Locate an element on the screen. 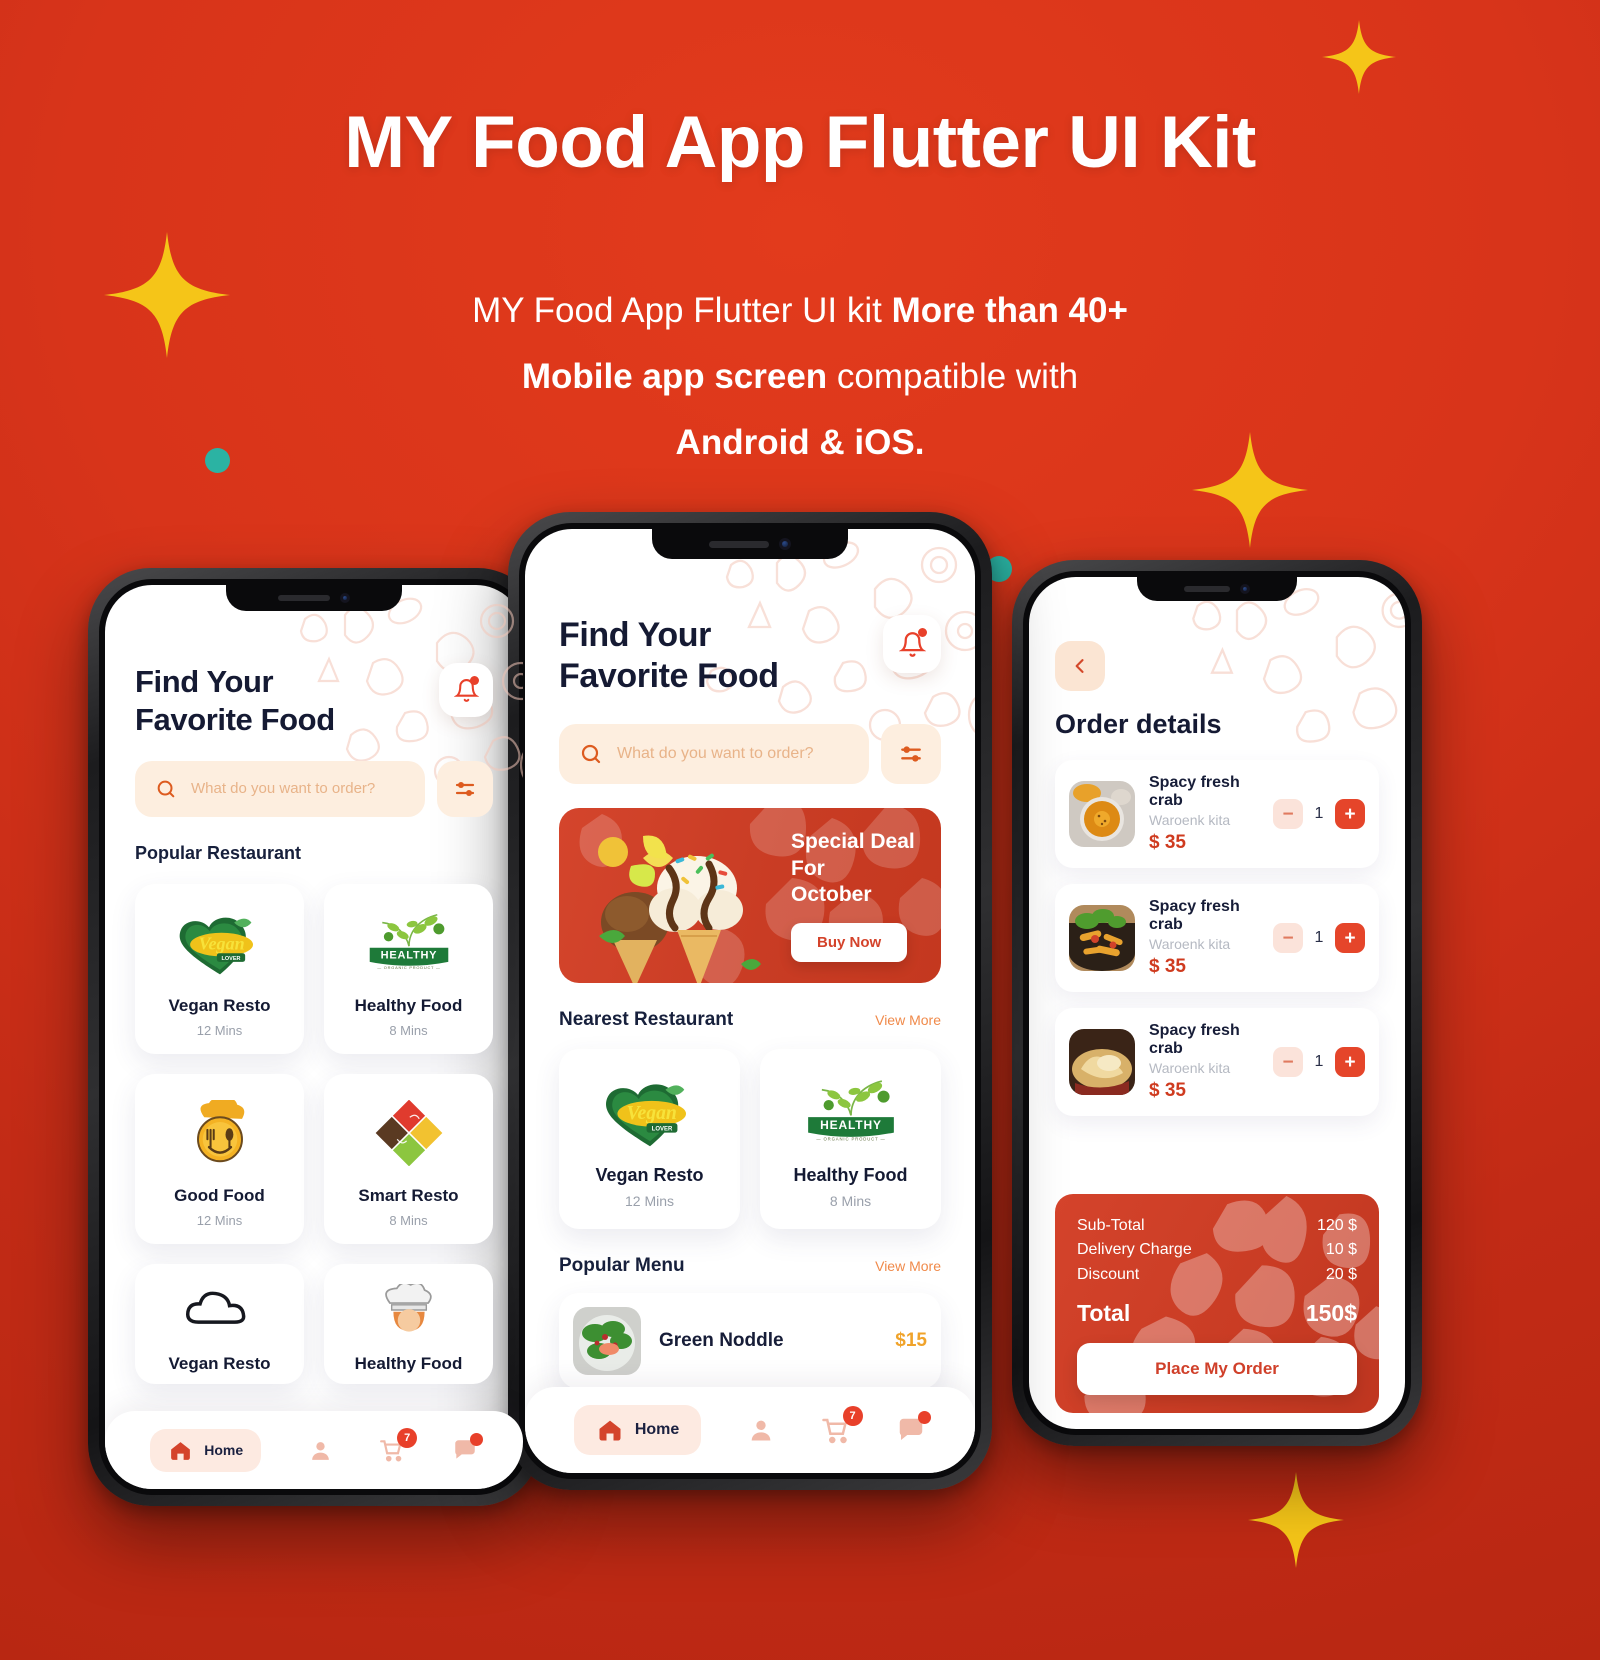  subtitle-1-bold: More than 40+ is located at coordinates (1009, 310).